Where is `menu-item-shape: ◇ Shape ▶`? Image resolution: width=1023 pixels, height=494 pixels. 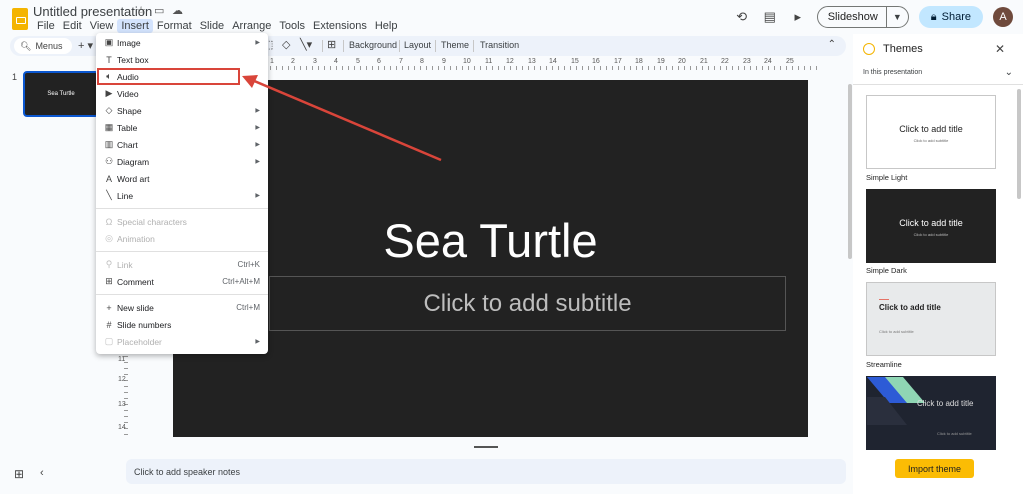
menu-item-shape: ◇ Shape ▶ is located at coordinates (182, 110).